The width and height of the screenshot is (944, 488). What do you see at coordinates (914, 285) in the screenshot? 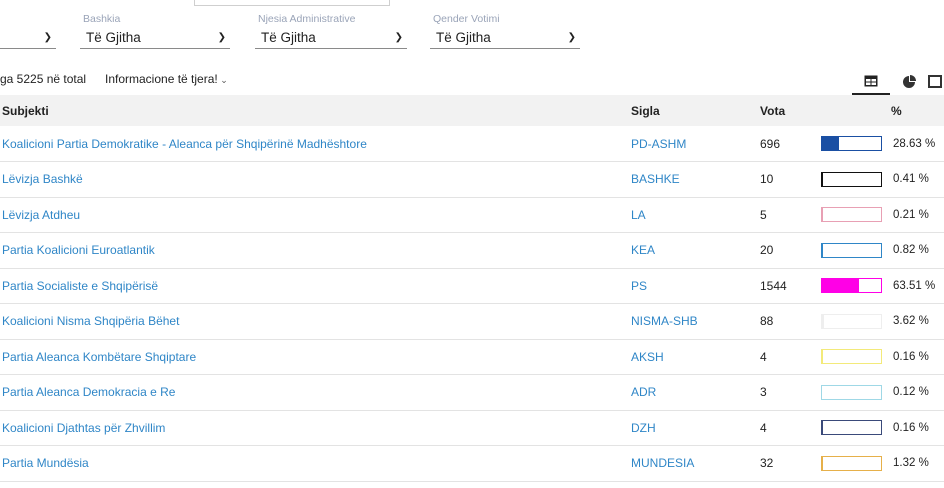
I see `percent-value: 63.51 %` at bounding box center [914, 285].